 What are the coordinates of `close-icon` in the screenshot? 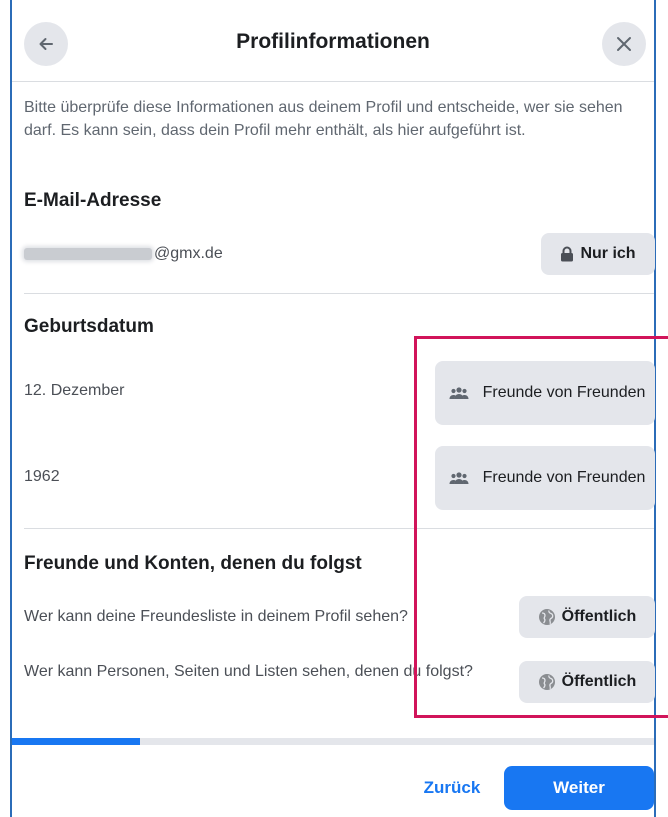 It's located at (624, 44).